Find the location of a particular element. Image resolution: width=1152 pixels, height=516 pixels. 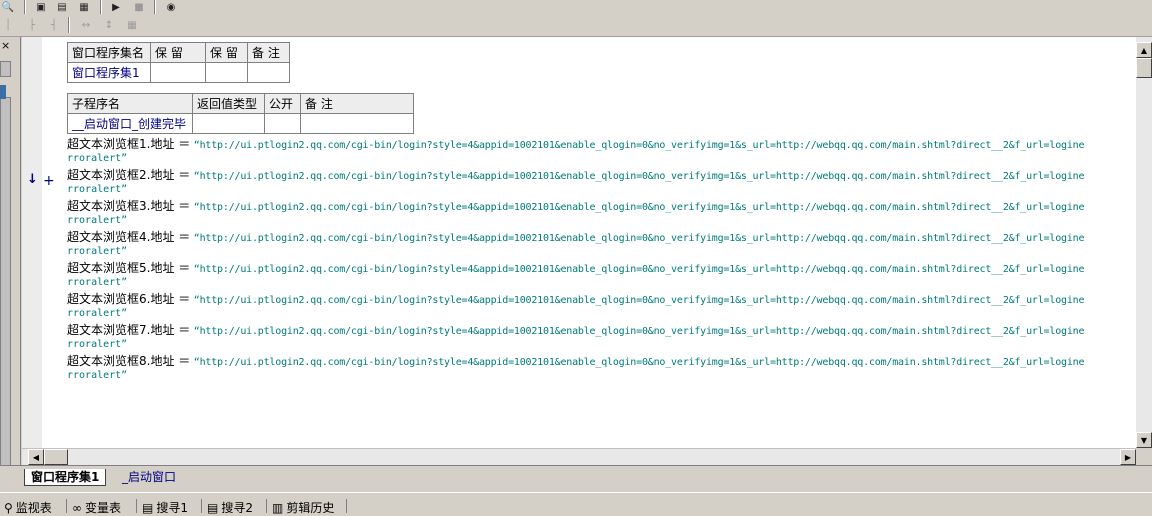

code-line-target: 超文本浏览框7.地址 ＝ is located at coordinates (129, 330).